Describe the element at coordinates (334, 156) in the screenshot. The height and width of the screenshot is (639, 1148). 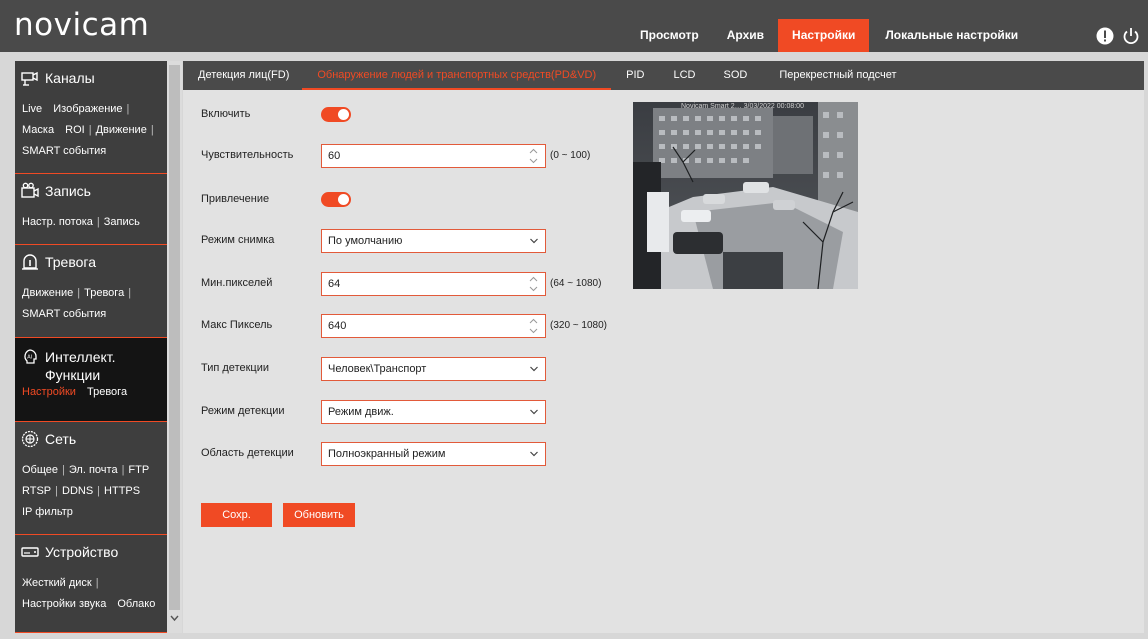
I see `sensitivity-value: 60` at that location.